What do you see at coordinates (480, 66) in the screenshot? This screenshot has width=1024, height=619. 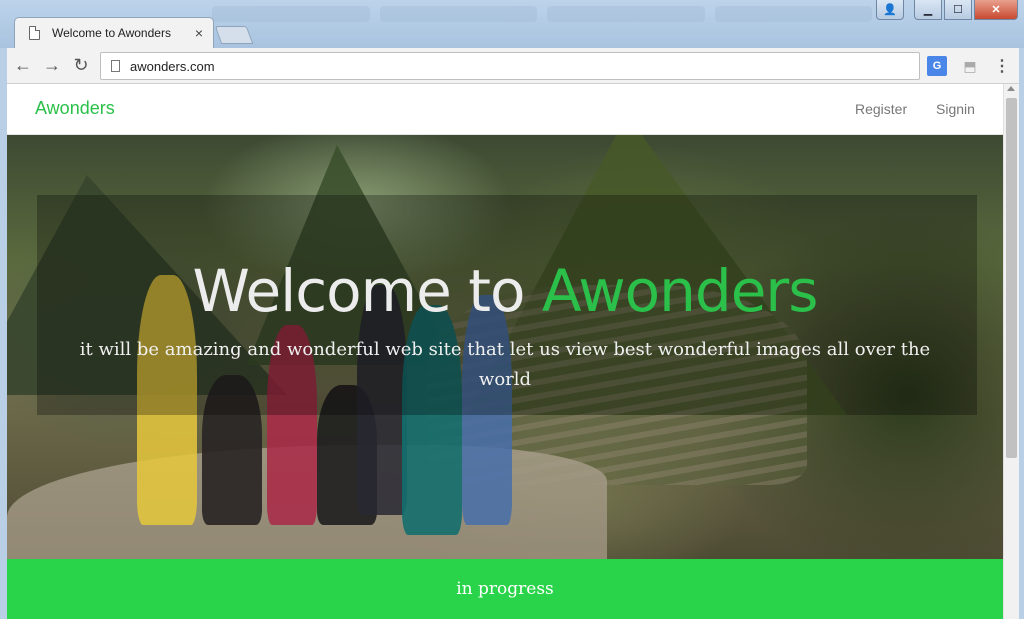 I see `url-input` at bounding box center [480, 66].